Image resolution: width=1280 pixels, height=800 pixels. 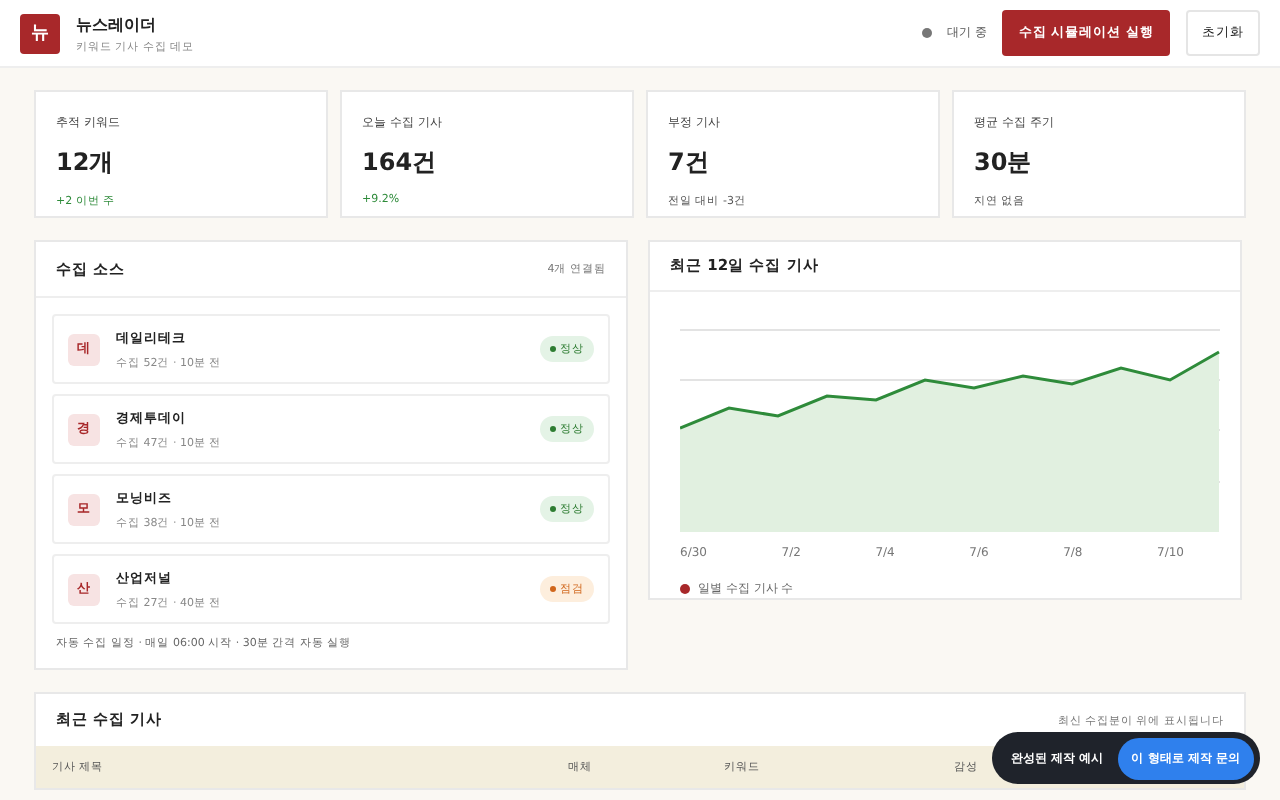 What do you see at coordinates (86, 163) in the screenshot?
I see `stat-value: 12개` at bounding box center [86, 163].